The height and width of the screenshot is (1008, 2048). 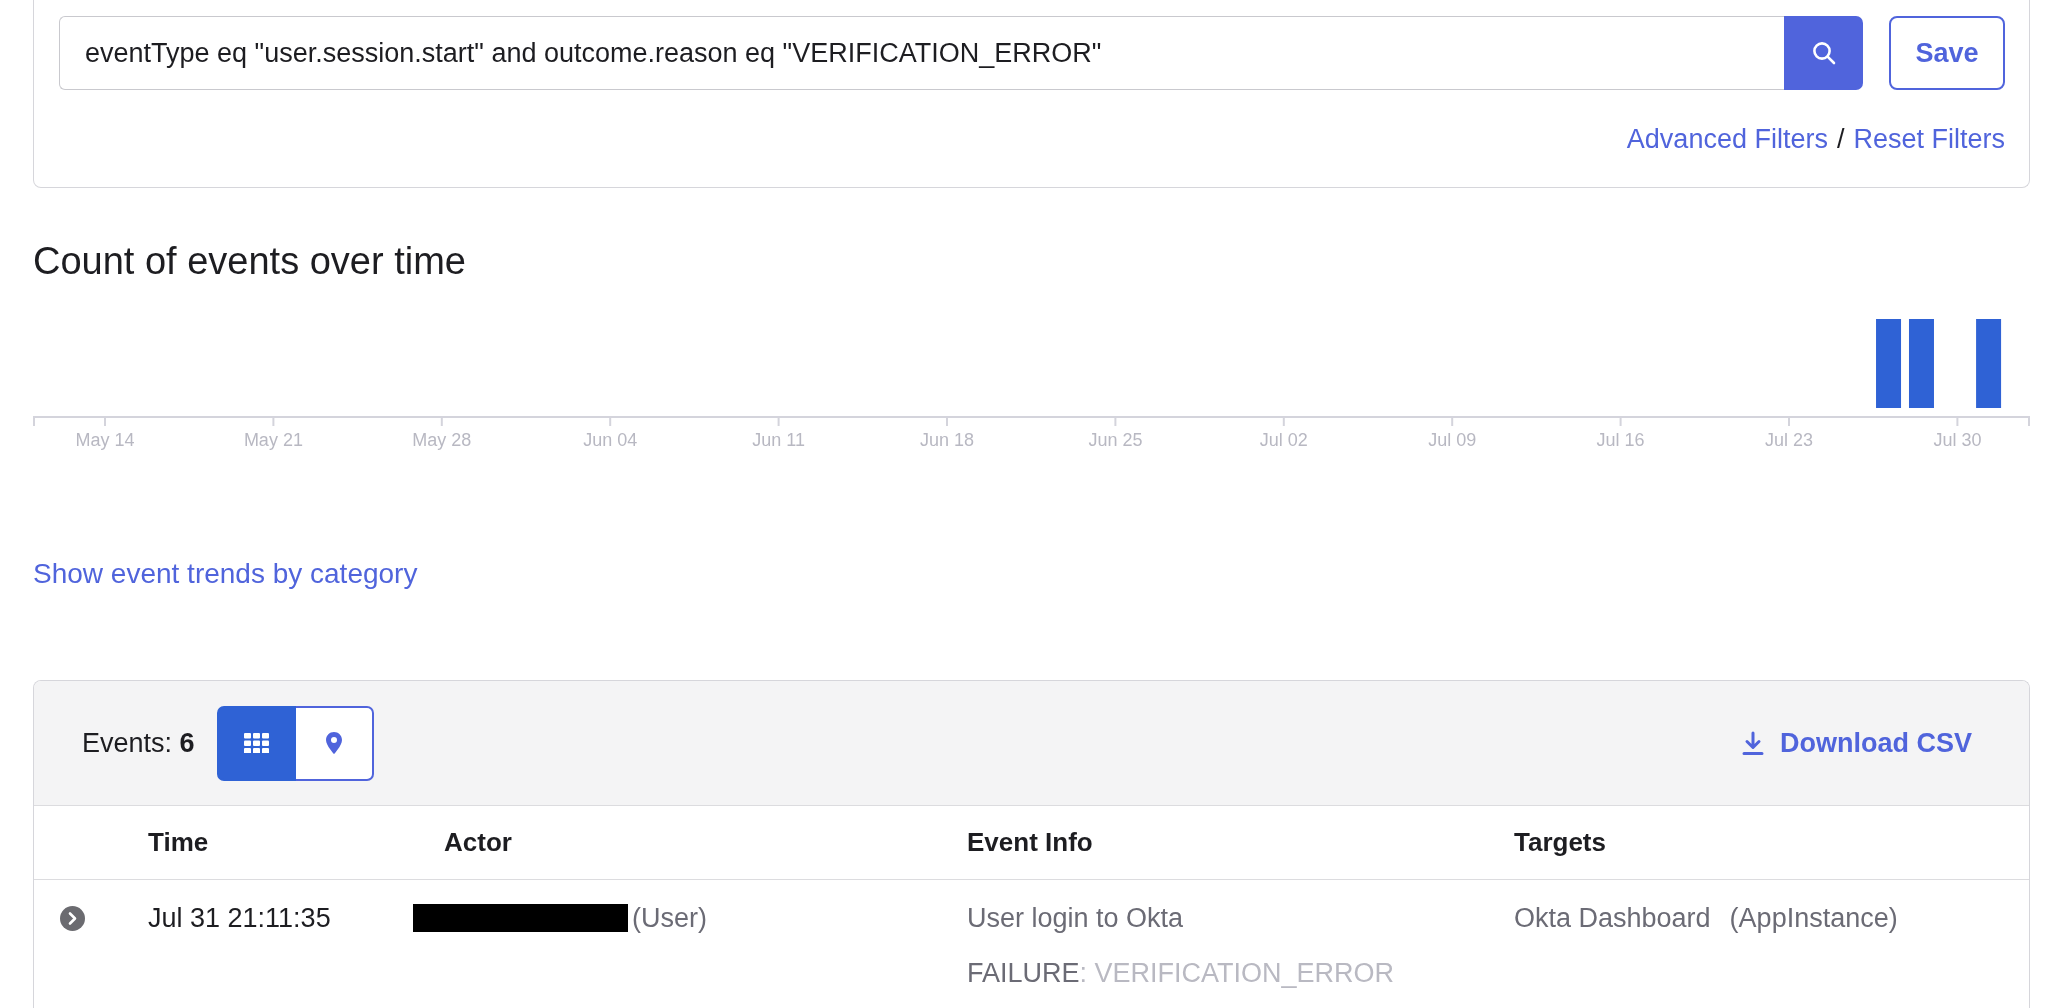 What do you see at coordinates (610, 439) in the screenshot?
I see `axis-label: Jun 04` at bounding box center [610, 439].